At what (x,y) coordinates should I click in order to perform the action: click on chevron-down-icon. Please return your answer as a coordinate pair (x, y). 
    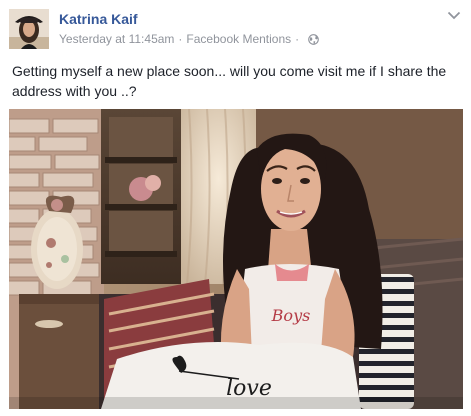
    Looking at the image, I should click on (454, 15).